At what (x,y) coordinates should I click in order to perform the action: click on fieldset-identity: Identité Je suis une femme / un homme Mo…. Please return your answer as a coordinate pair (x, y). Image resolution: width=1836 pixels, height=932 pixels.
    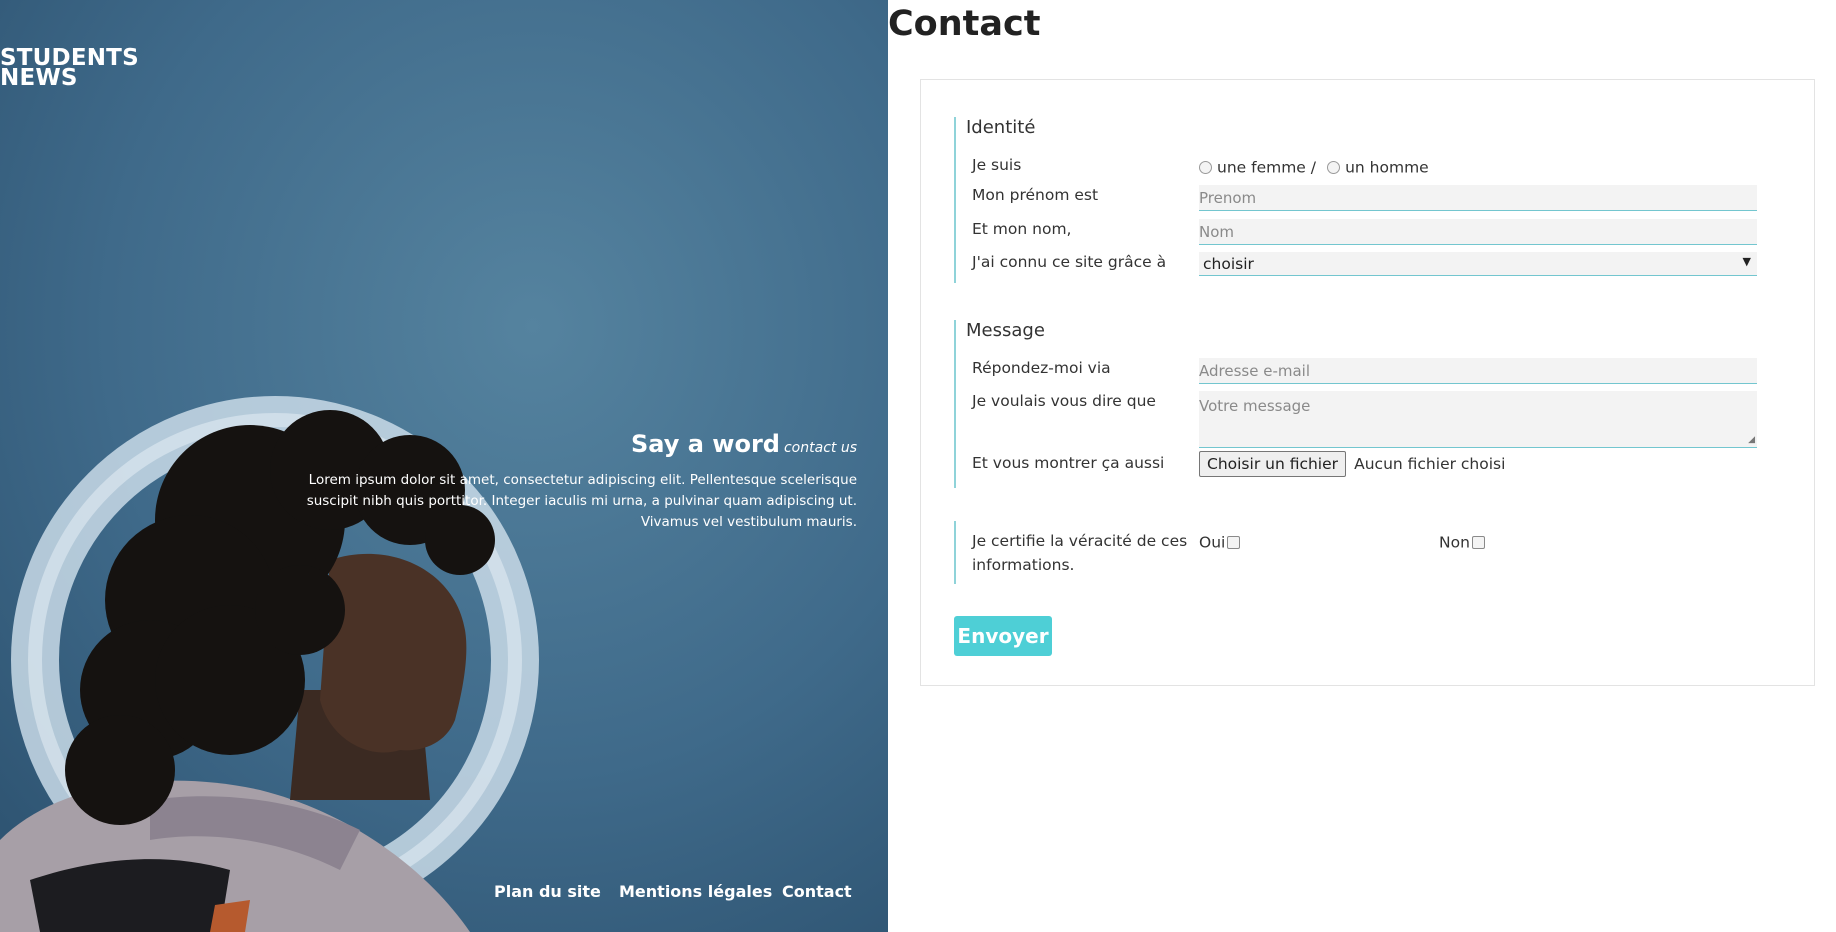
    Looking at the image, I should click on (1365, 200).